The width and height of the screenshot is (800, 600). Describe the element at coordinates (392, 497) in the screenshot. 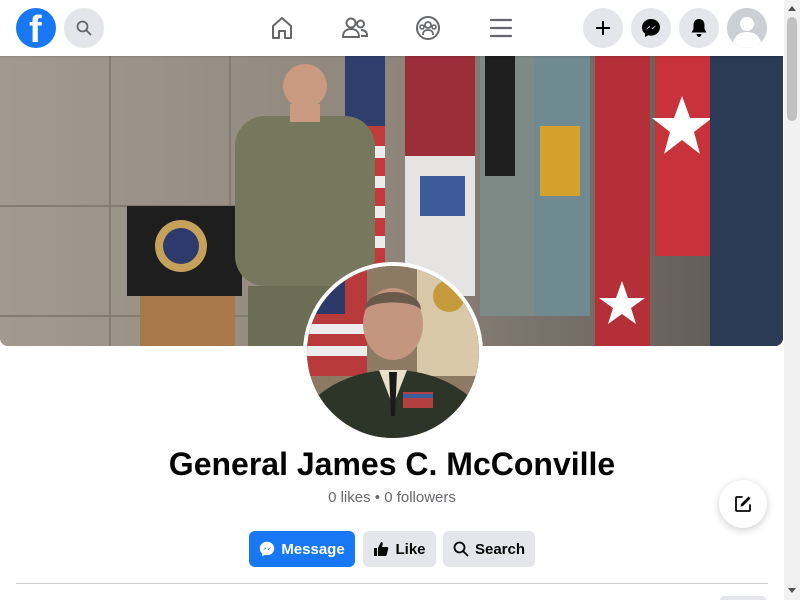

I see `likes-followers-count: 0 likes • 0 followers` at that location.